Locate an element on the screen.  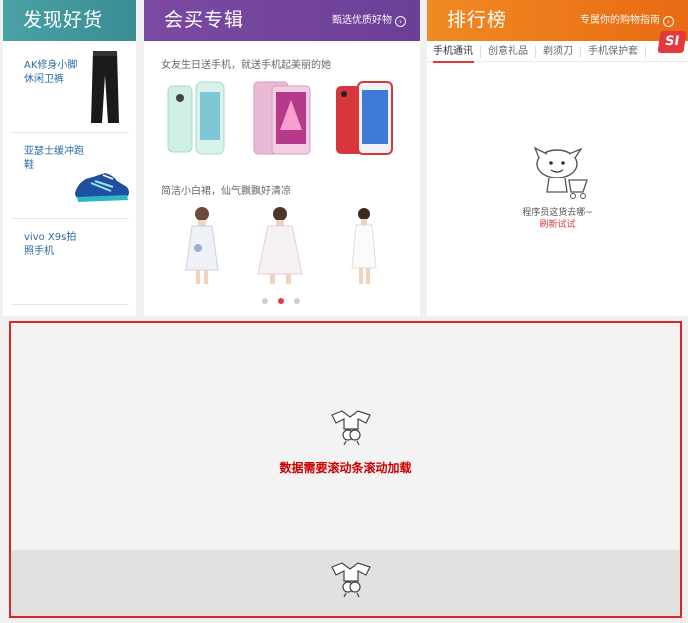
tab-creative-gifts: 创意礼品 is located at coordinates (508, 52).